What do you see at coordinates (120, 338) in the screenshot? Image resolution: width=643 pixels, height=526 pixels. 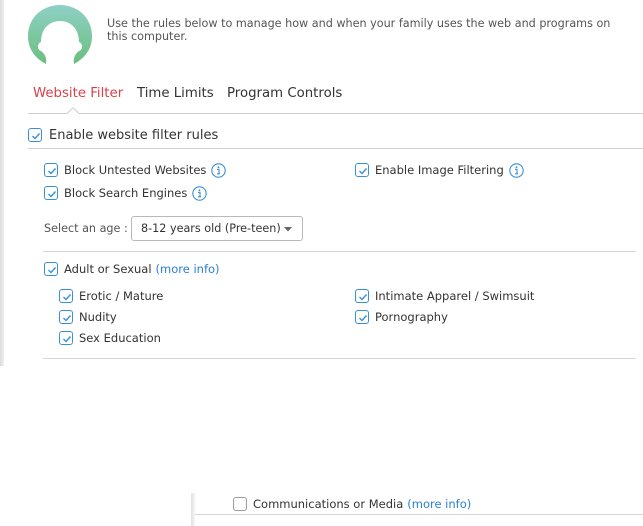 I see `subcategory-label: Sex Education` at bounding box center [120, 338].